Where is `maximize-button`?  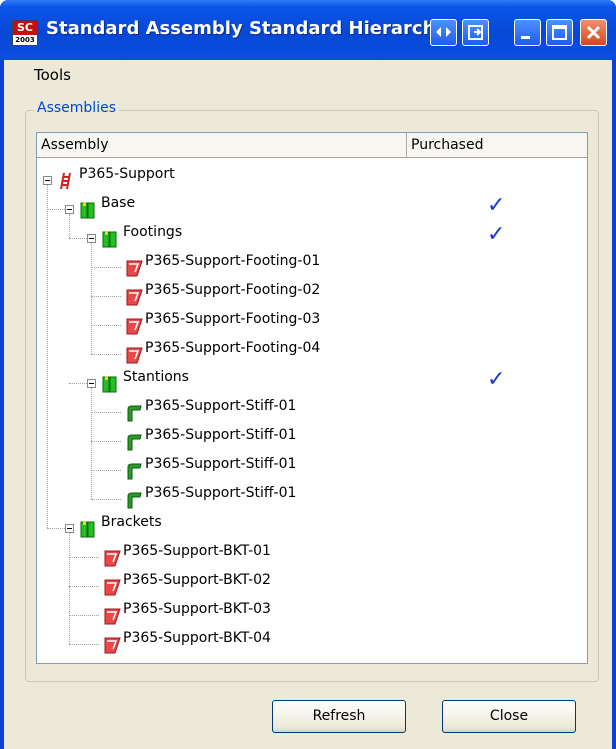
maximize-button is located at coordinates (559, 32).